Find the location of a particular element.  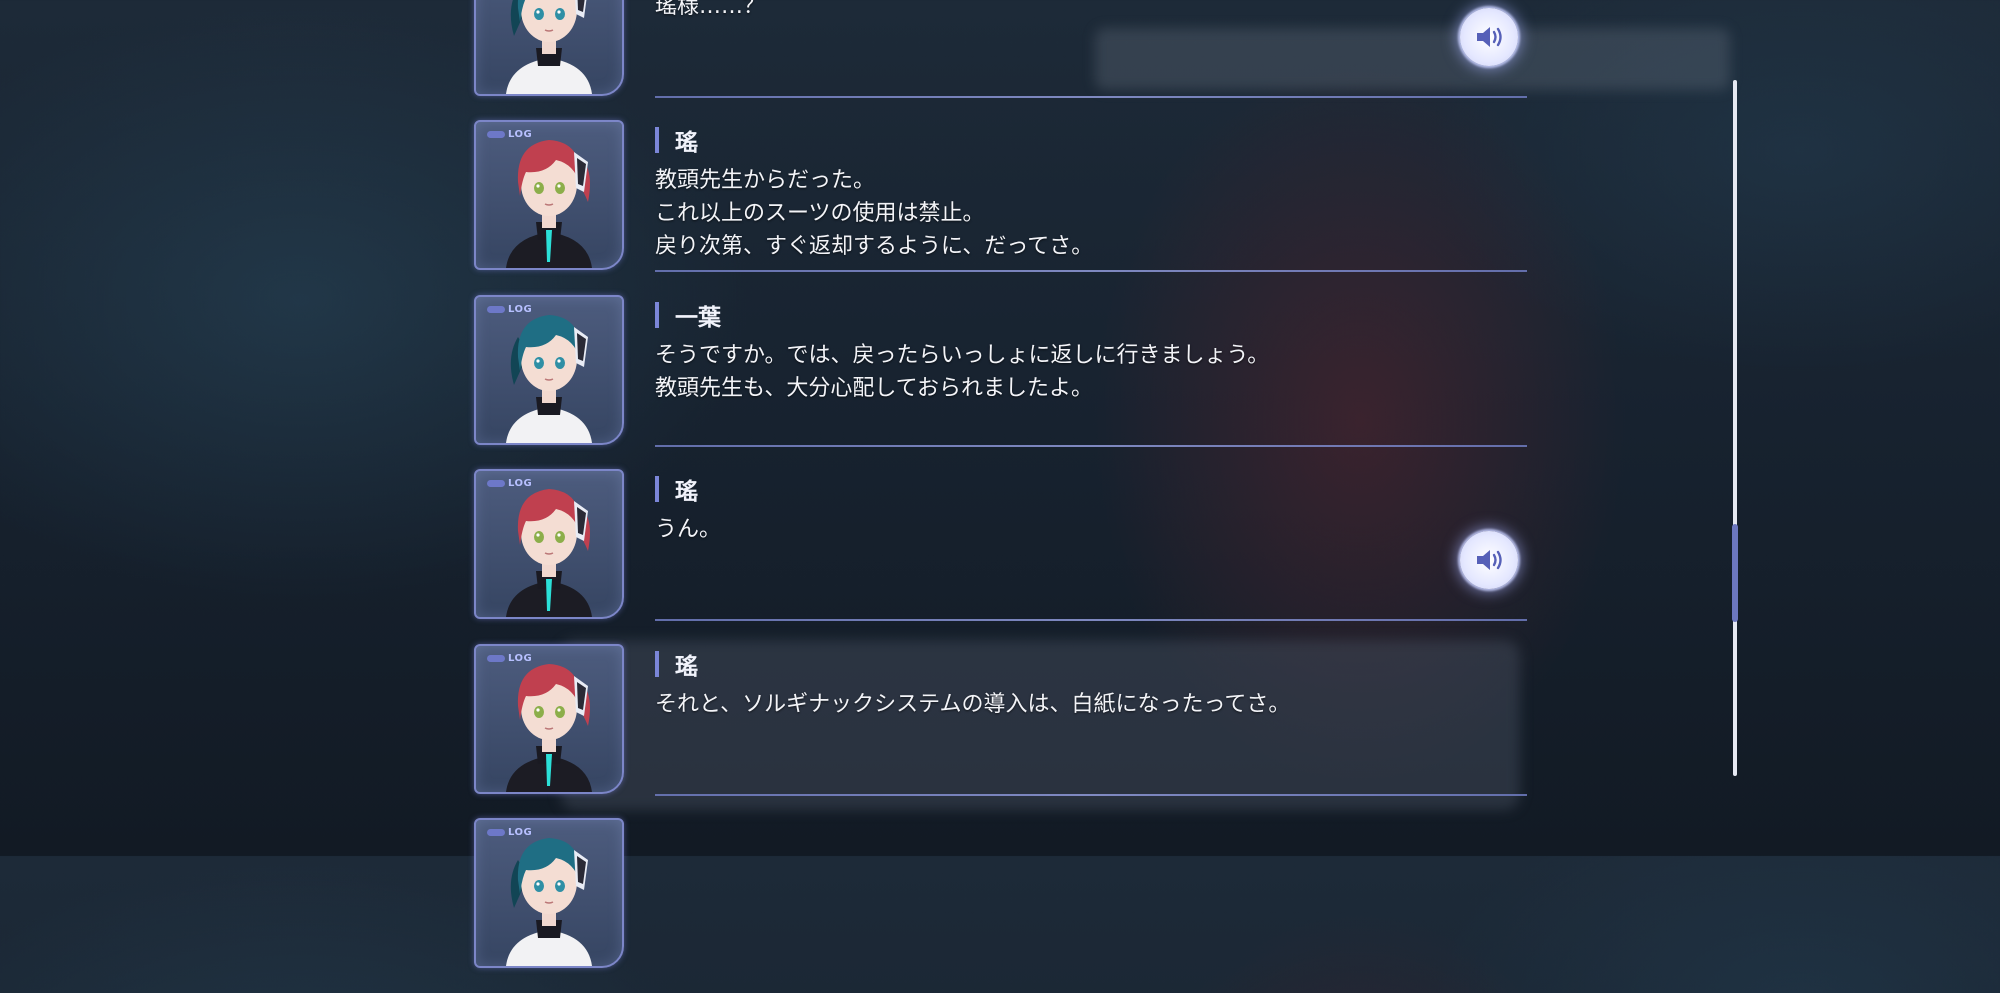

backlog-scrollbar is located at coordinates (1735, 428).